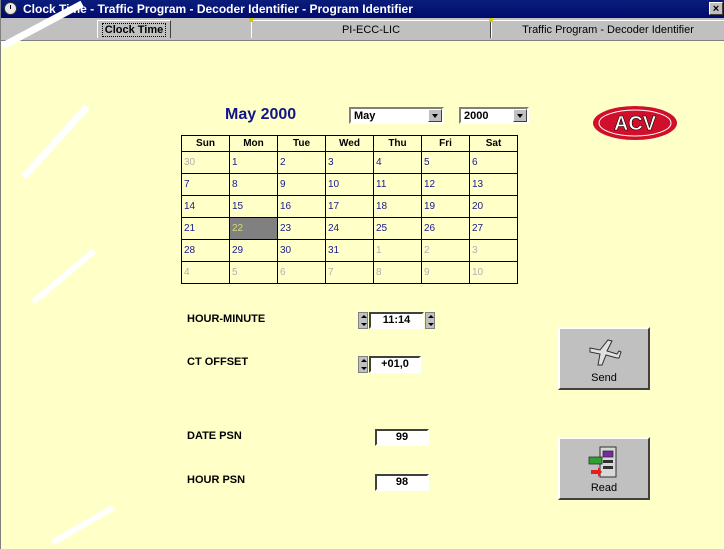 The image size is (724, 549). I want to click on date-psn-field: 99, so click(402, 437).